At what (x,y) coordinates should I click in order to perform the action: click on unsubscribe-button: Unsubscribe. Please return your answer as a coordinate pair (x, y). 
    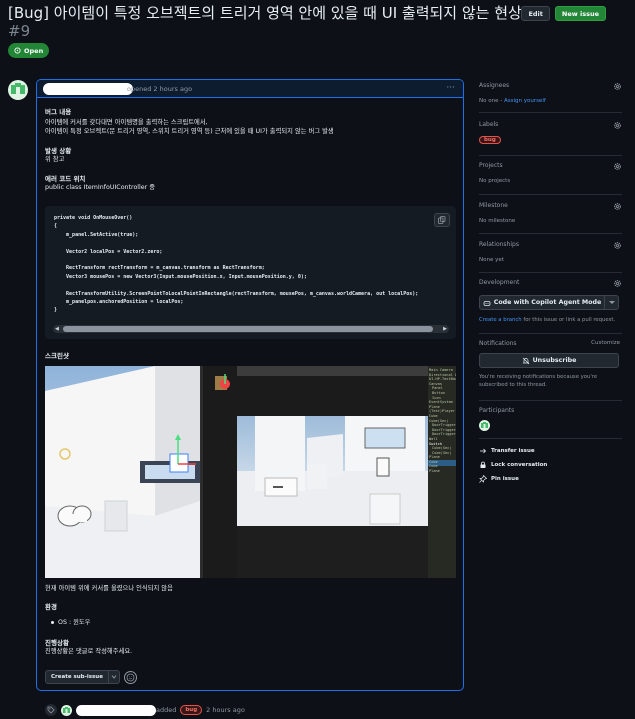
    Looking at the image, I should click on (549, 360).